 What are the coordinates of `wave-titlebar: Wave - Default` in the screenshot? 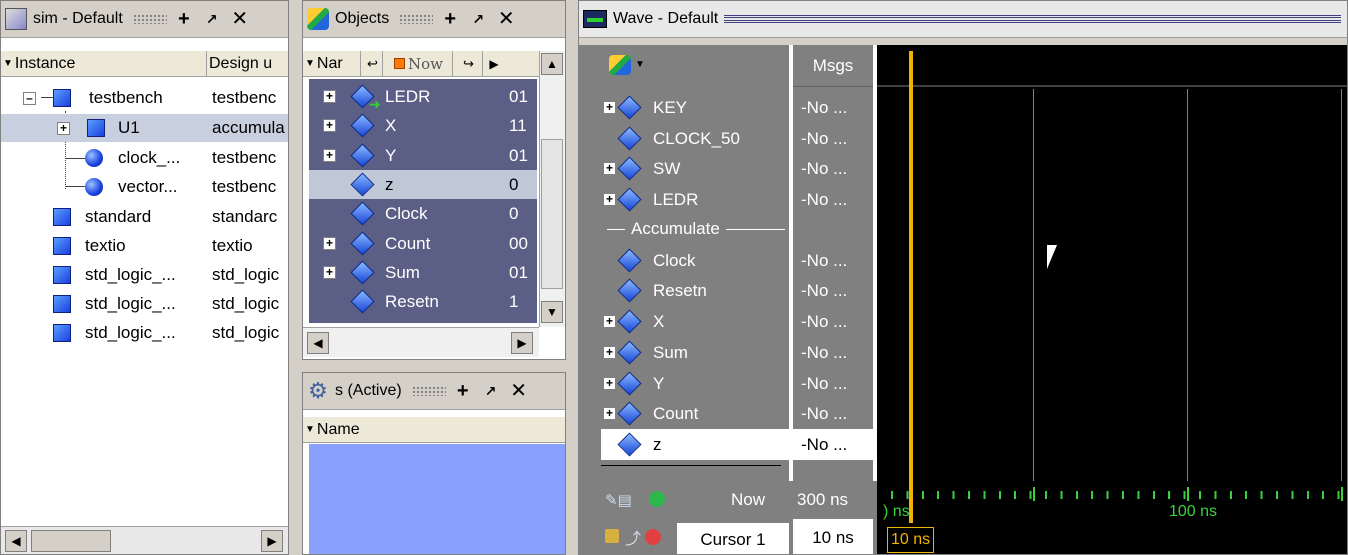 It's located at (963, 19).